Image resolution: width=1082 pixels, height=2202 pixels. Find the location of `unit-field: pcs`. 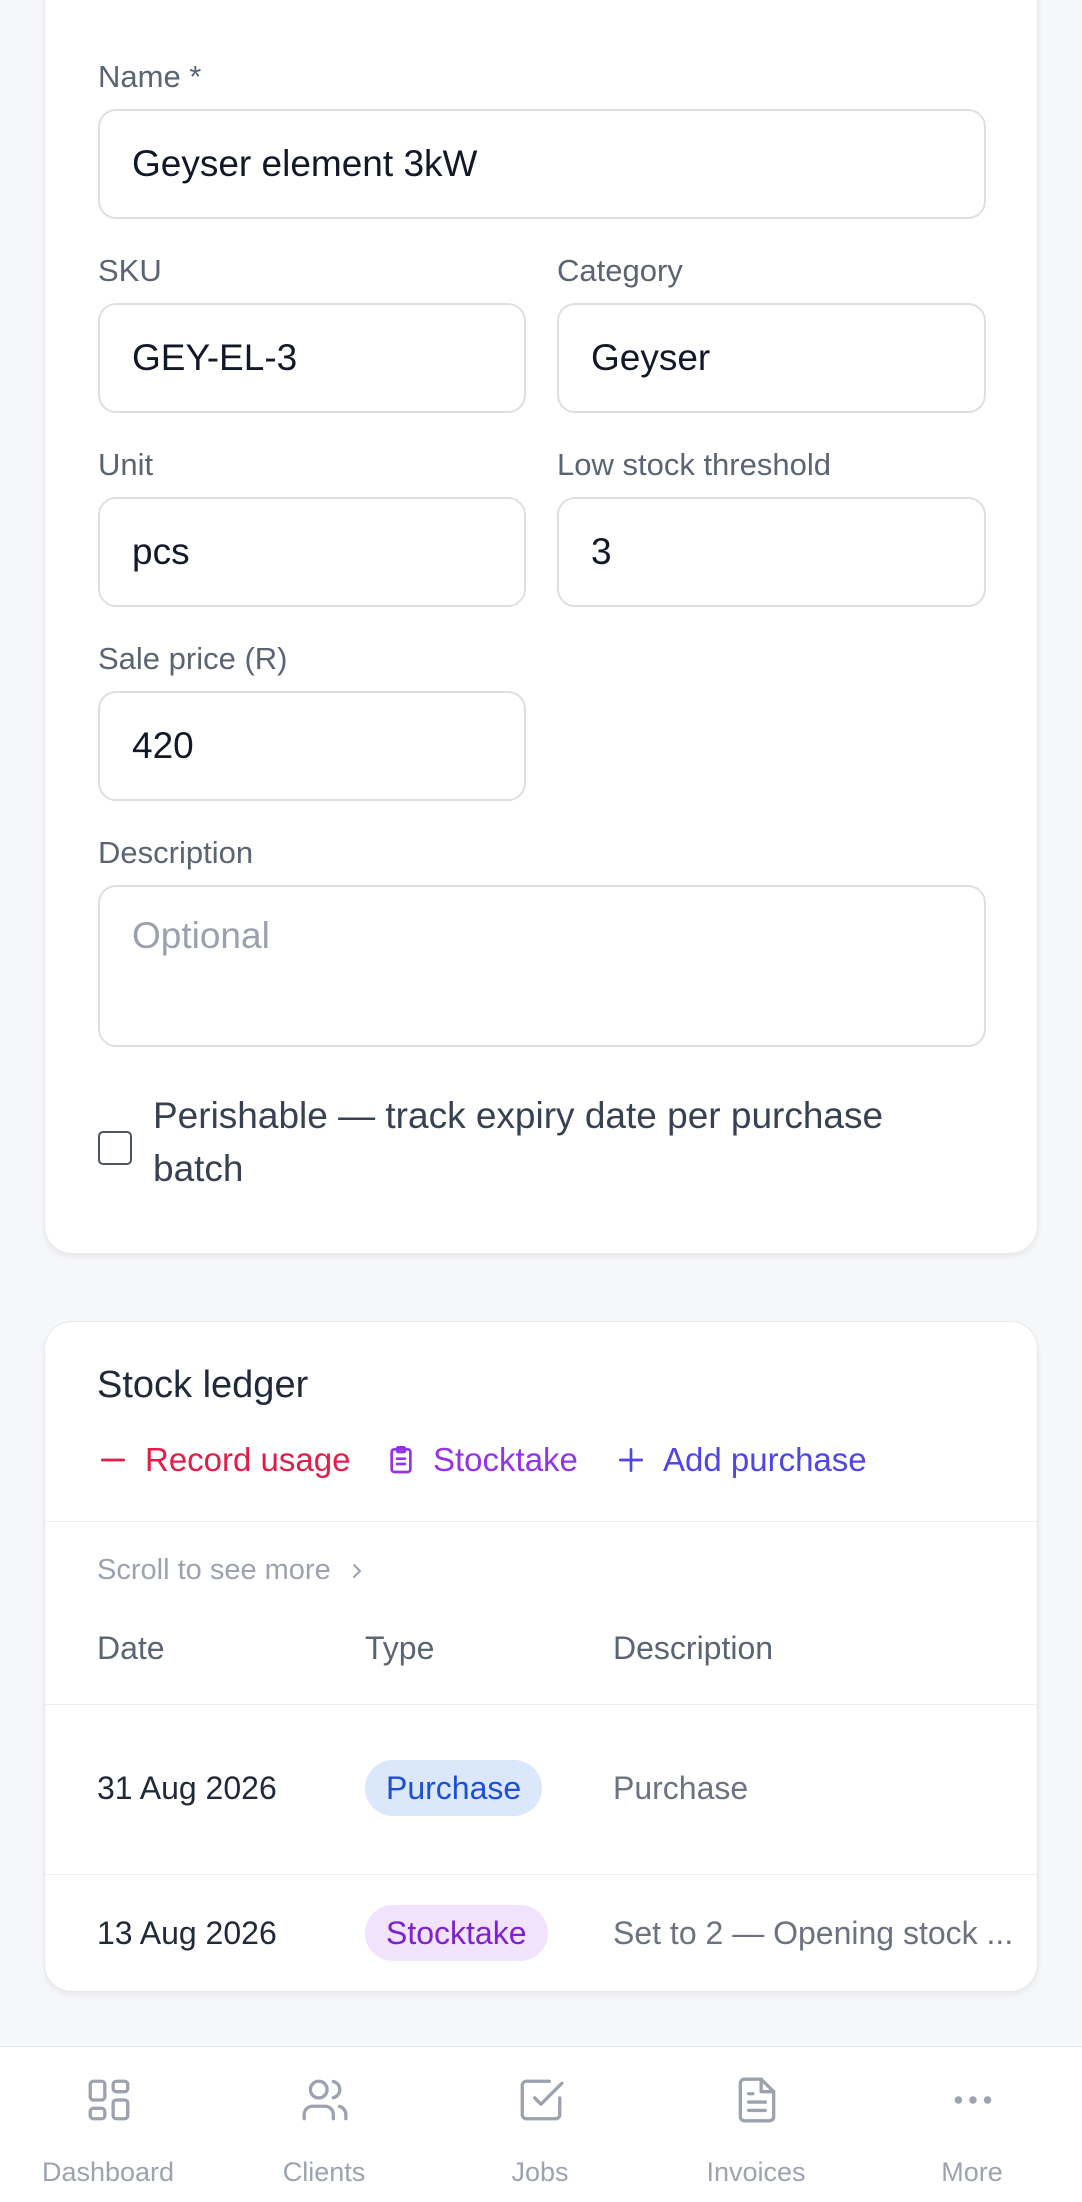

unit-field: pcs is located at coordinates (312, 552).